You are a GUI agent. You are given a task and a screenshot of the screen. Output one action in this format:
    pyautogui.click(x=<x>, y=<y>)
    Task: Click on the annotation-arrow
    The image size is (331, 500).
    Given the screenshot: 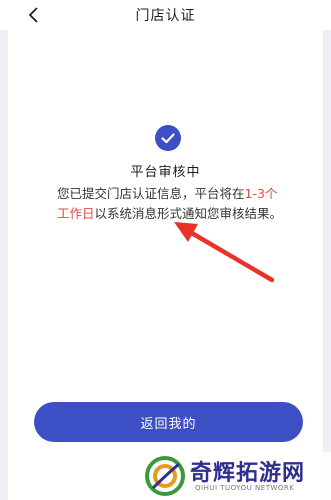 What is the action you would take?
    pyautogui.click(x=224, y=252)
    